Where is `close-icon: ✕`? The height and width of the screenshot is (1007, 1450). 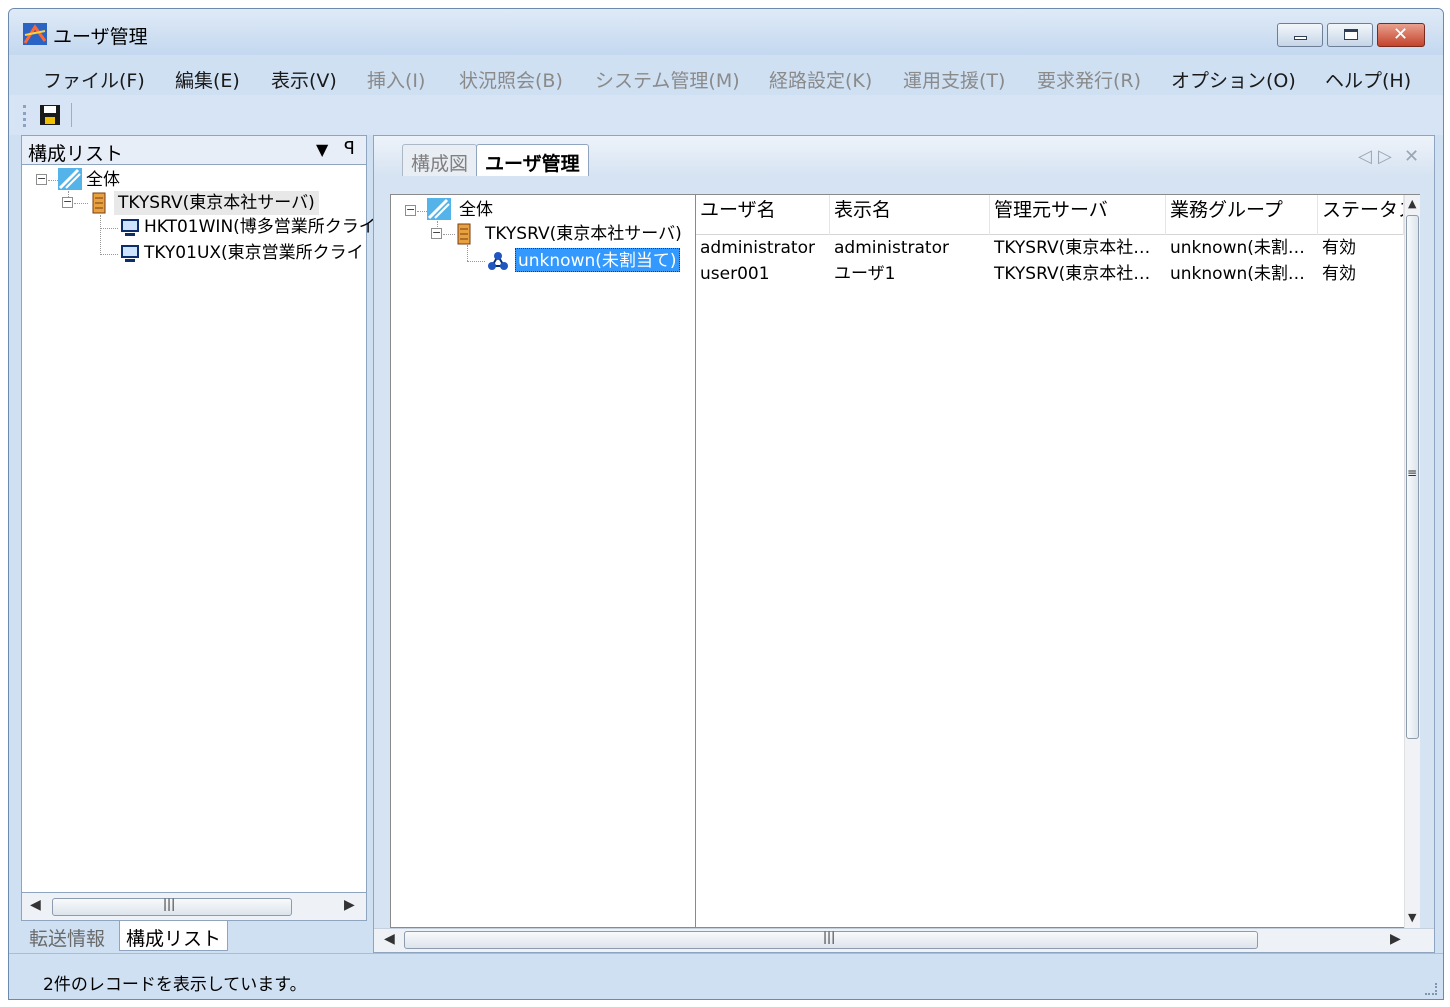
close-icon: ✕ is located at coordinates (1401, 34).